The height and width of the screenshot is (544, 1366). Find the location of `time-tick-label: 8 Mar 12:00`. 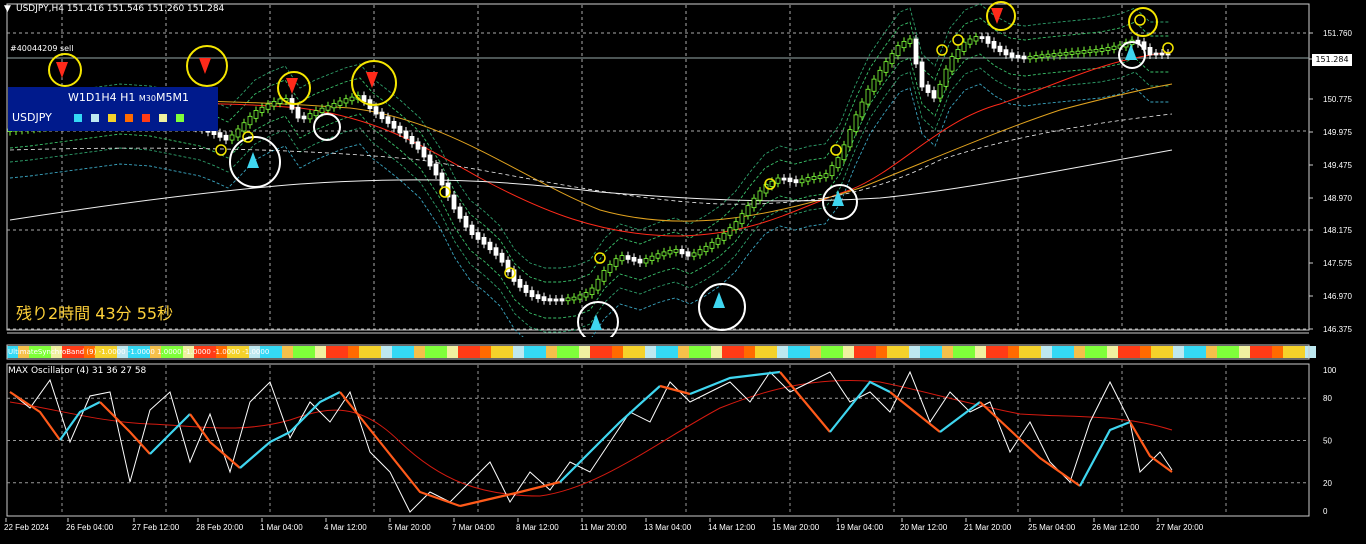

time-tick-label: 8 Mar 12:00 is located at coordinates (537, 527).